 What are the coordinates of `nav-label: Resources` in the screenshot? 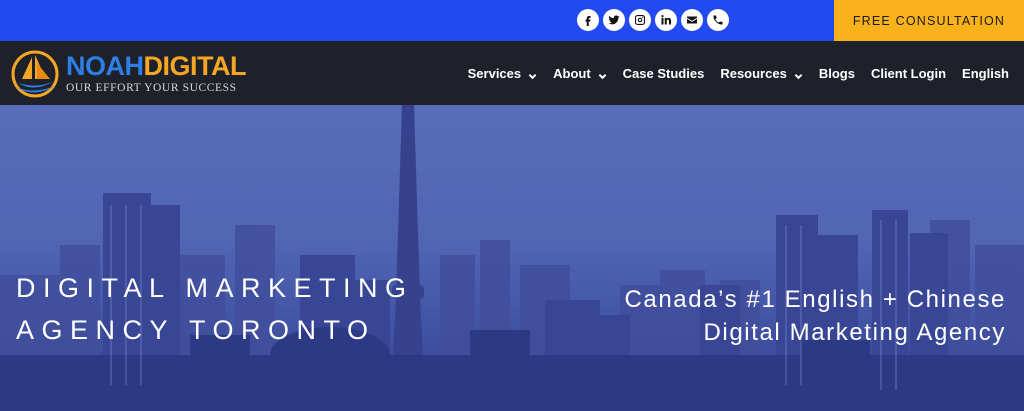 It's located at (753, 73).